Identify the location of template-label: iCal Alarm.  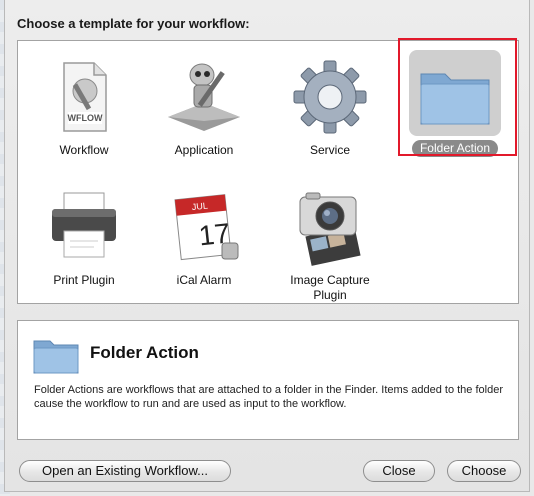
(204, 280).